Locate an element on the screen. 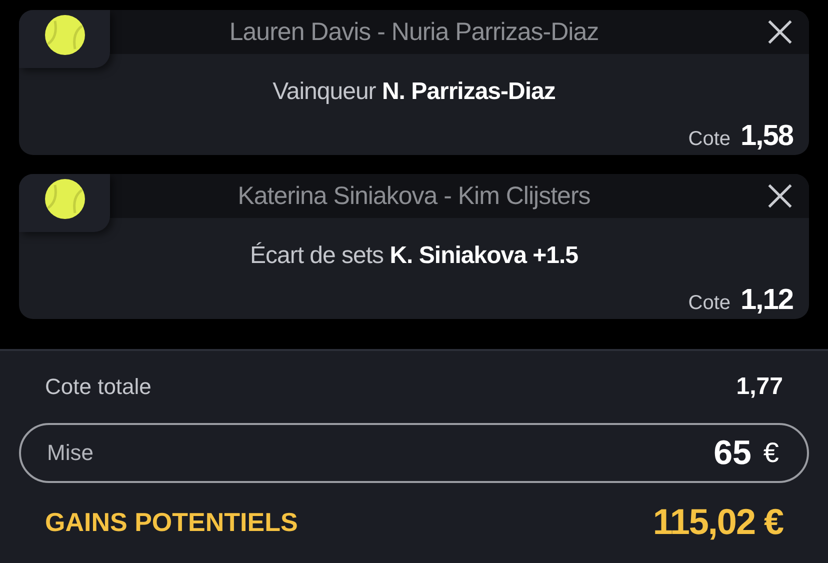 The width and height of the screenshot is (828, 563). match-title: Katerina Siniakova - Kim Clijsters is located at coordinates (414, 196).